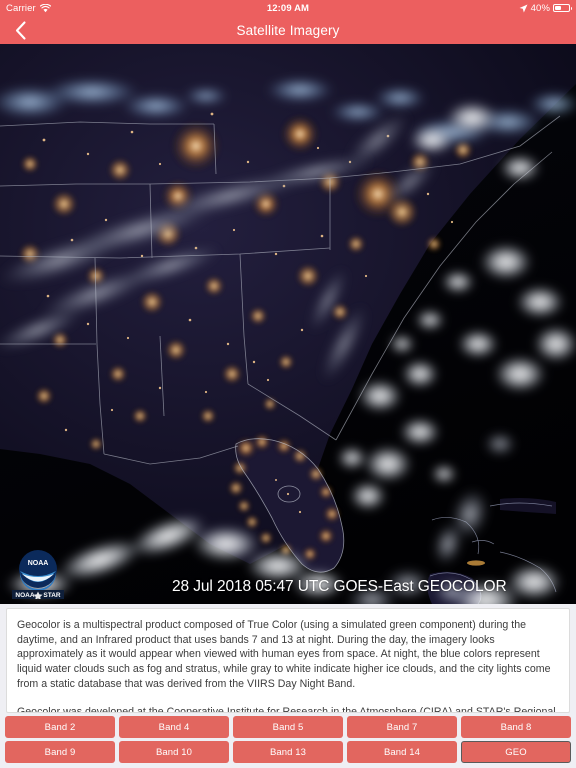 The width and height of the screenshot is (576, 768). I want to click on page-title: Satellite Imagery, so click(288, 30).